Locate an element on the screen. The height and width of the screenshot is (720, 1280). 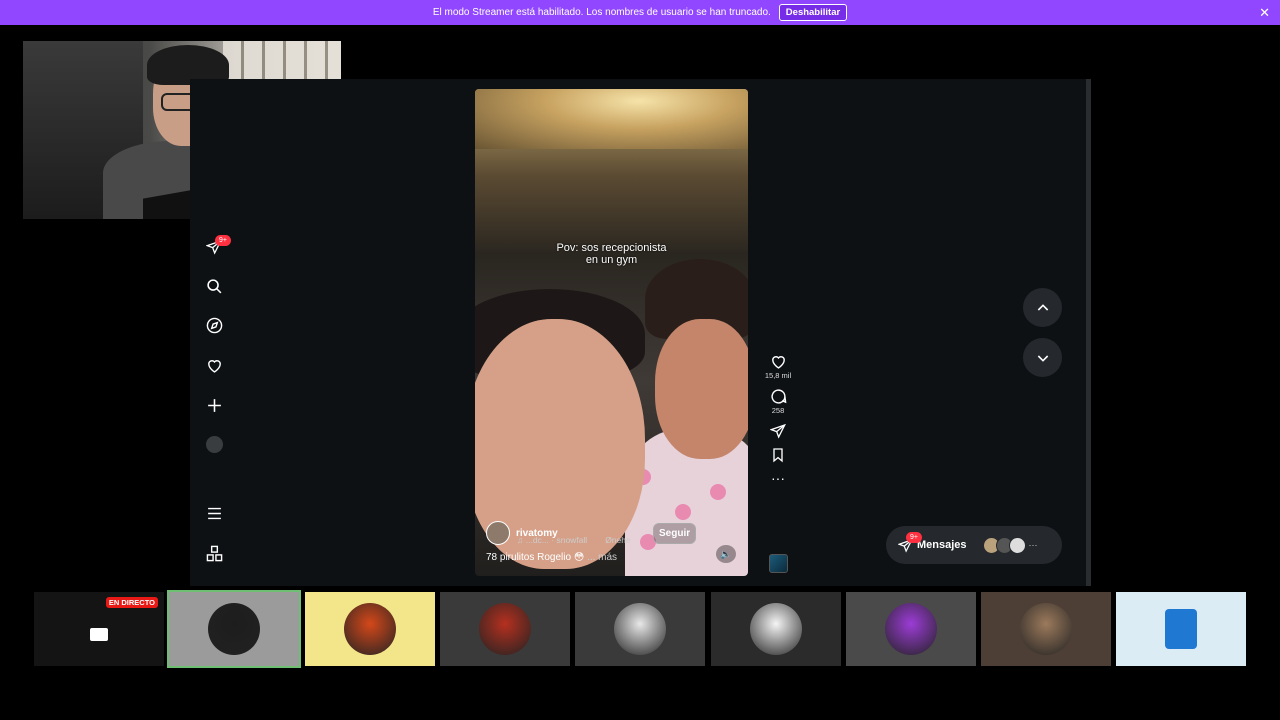
sidebar-item-create is located at coordinates (214, 405).